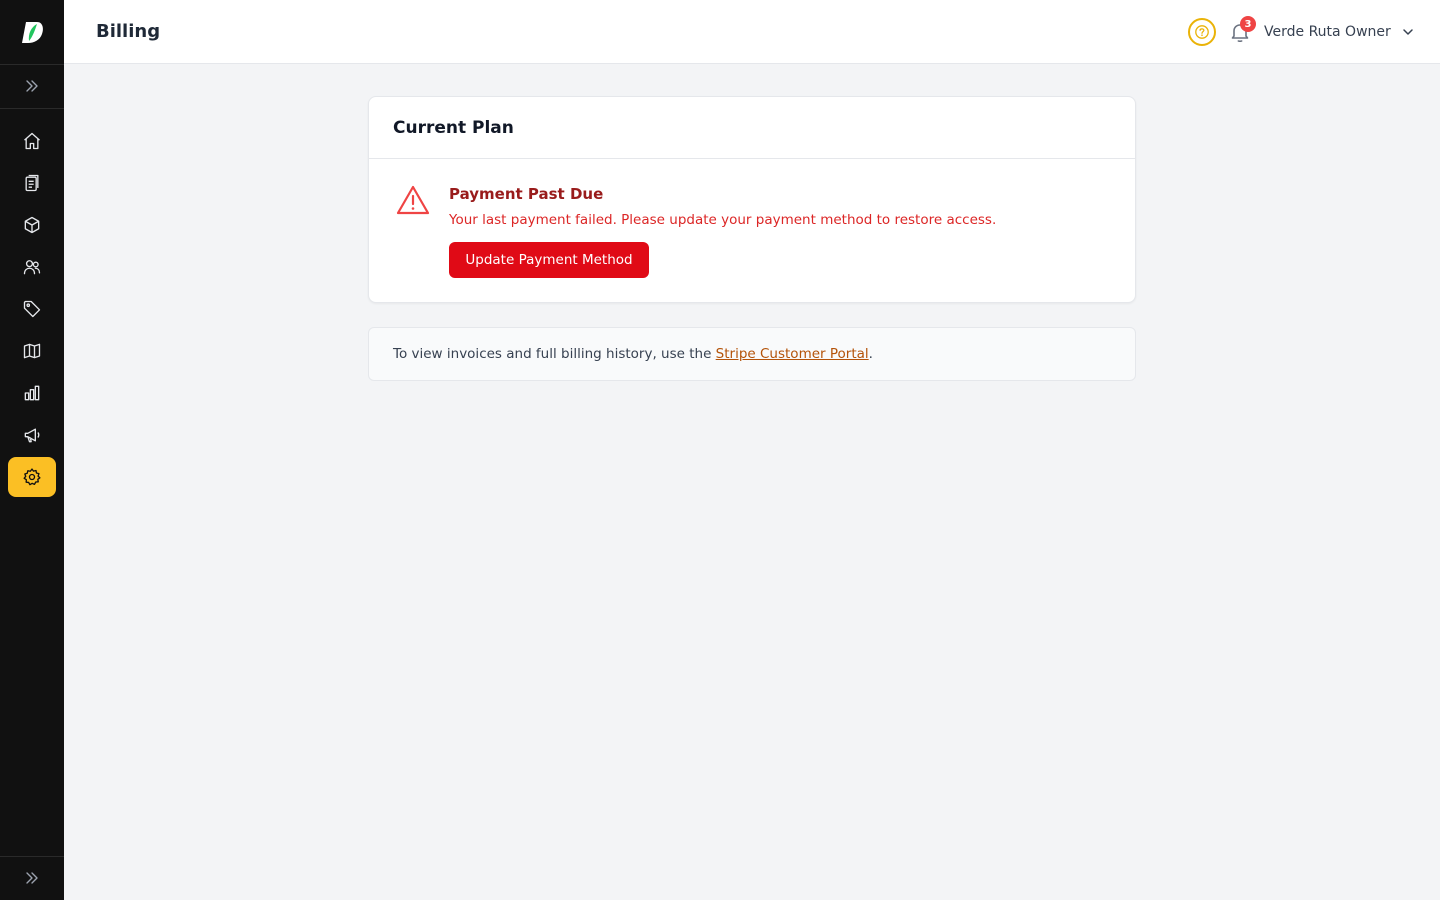 The height and width of the screenshot is (900, 1440). Describe the element at coordinates (792, 354) in the screenshot. I see `stripe-portal-link: Stripe Customer Portal` at that location.